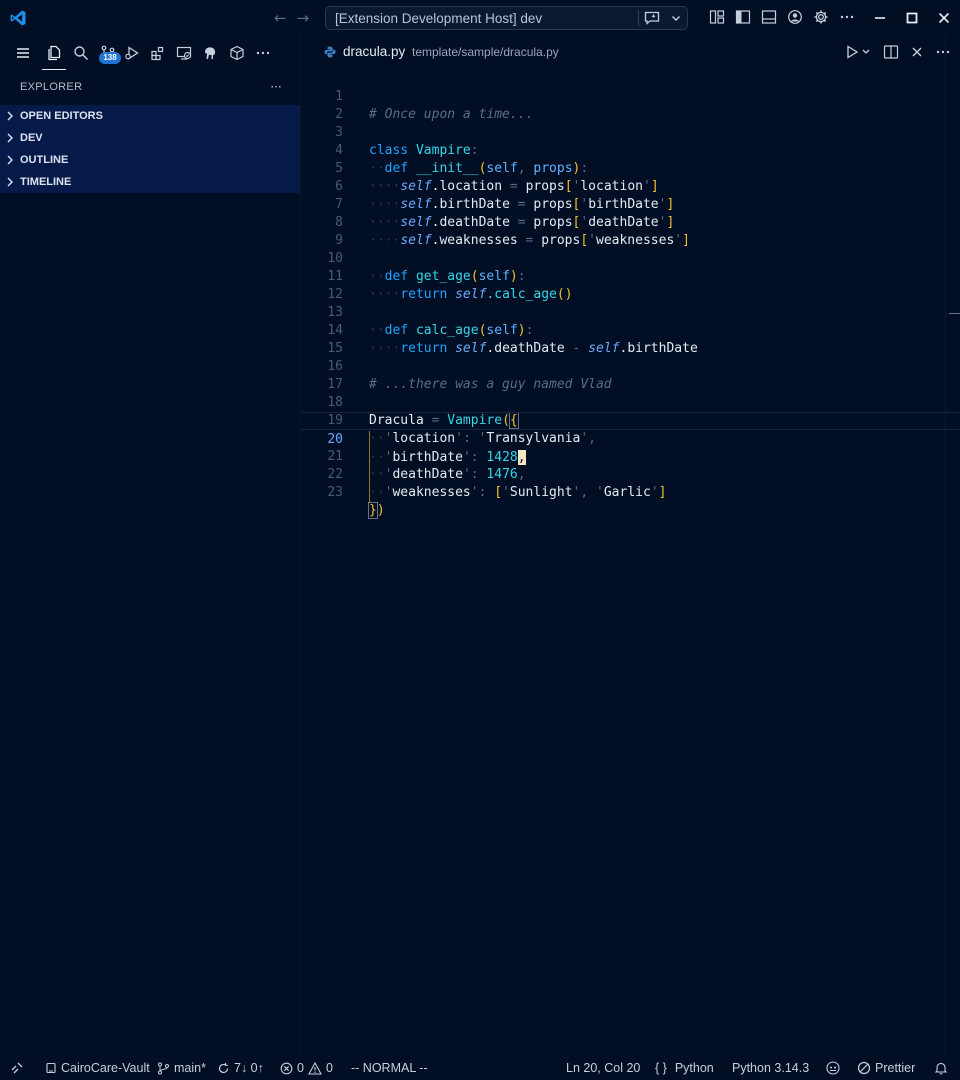  Describe the element at coordinates (603, 1068) in the screenshot. I see `cursor-position: Ln 20, Col 20` at that location.